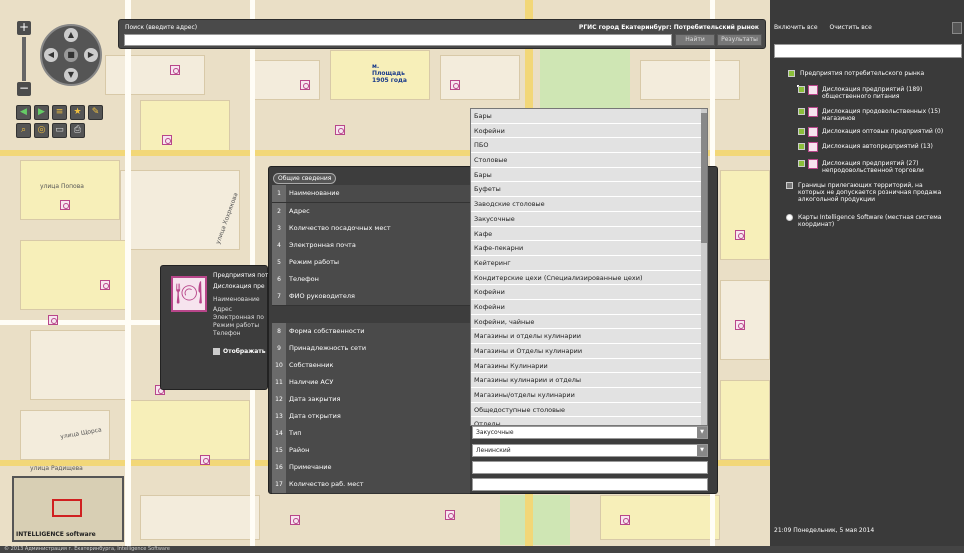  What do you see at coordinates (59, 130) in the screenshot?
I see `document-icon: ▭` at bounding box center [59, 130].